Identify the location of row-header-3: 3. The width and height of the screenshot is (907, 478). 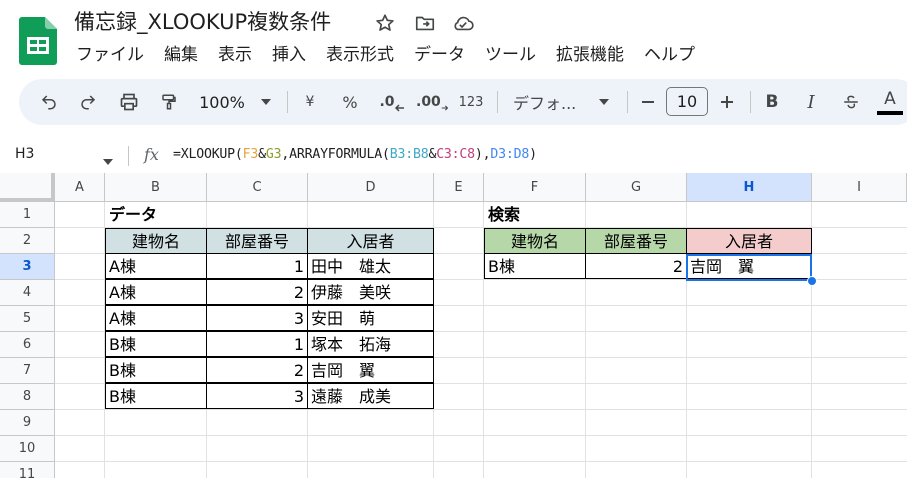
(27, 267).